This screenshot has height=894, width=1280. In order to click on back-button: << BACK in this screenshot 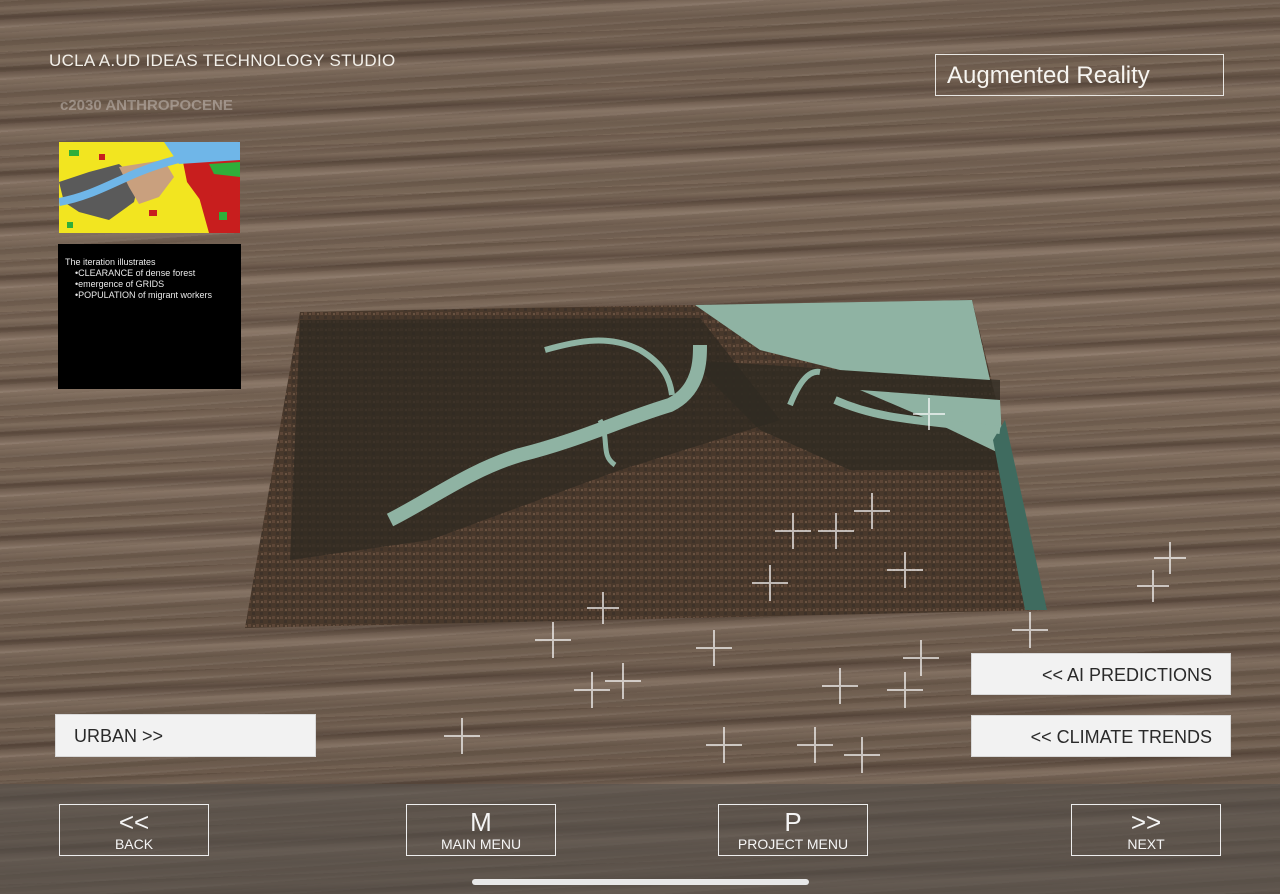, I will do `click(134, 830)`.